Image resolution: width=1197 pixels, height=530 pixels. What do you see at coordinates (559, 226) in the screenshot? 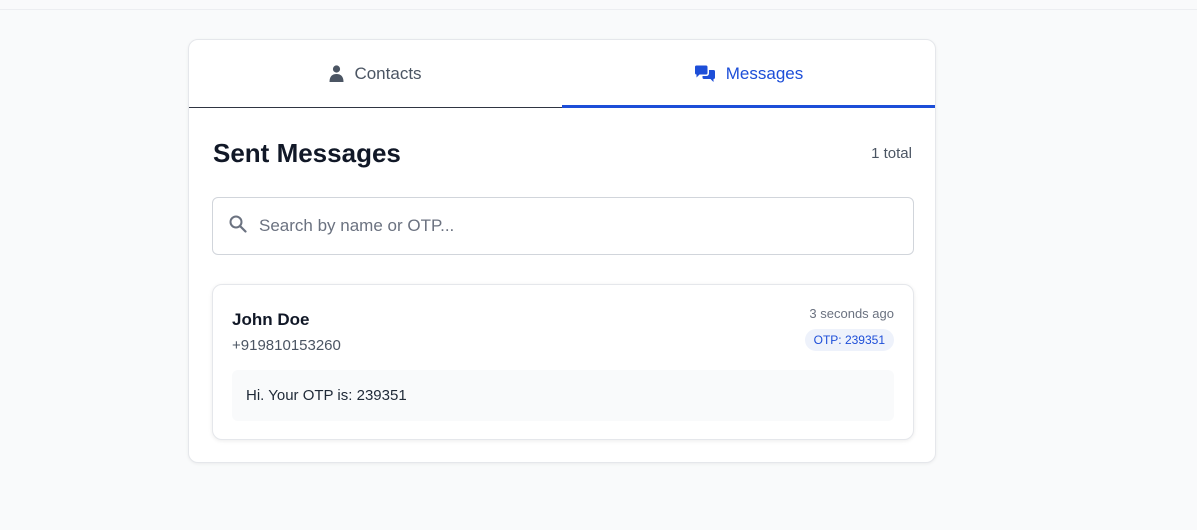
I see `search-input` at bounding box center [559, 226].